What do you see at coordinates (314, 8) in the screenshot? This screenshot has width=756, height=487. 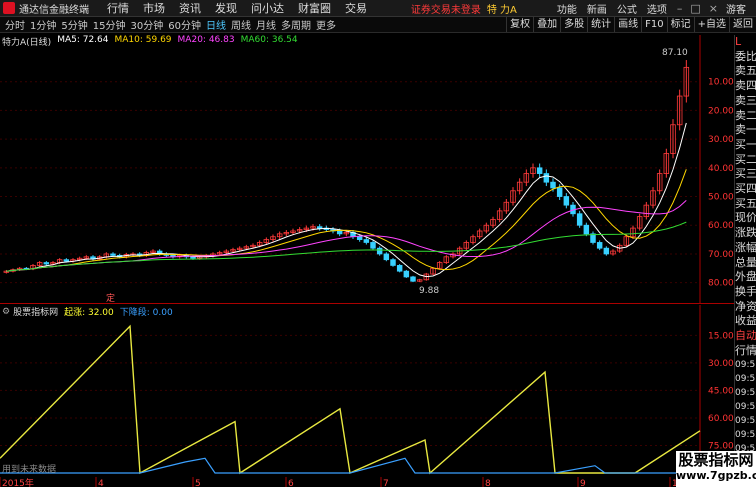 I see `menu-wealth: 财富圈` at bounding box center [314, 8].